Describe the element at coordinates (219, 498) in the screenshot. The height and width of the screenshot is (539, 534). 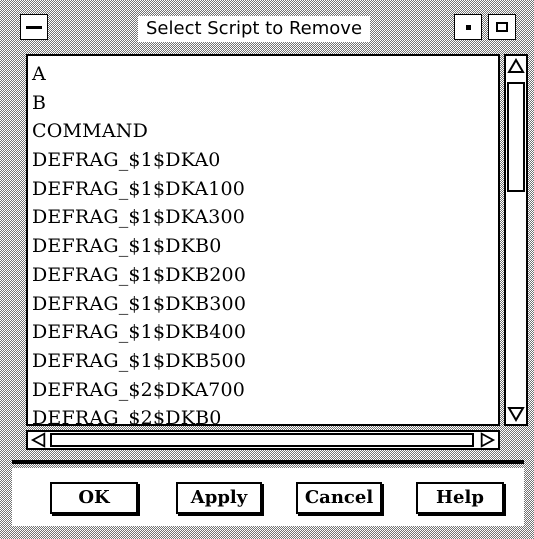
I see `apply-button: Apply` at that location.